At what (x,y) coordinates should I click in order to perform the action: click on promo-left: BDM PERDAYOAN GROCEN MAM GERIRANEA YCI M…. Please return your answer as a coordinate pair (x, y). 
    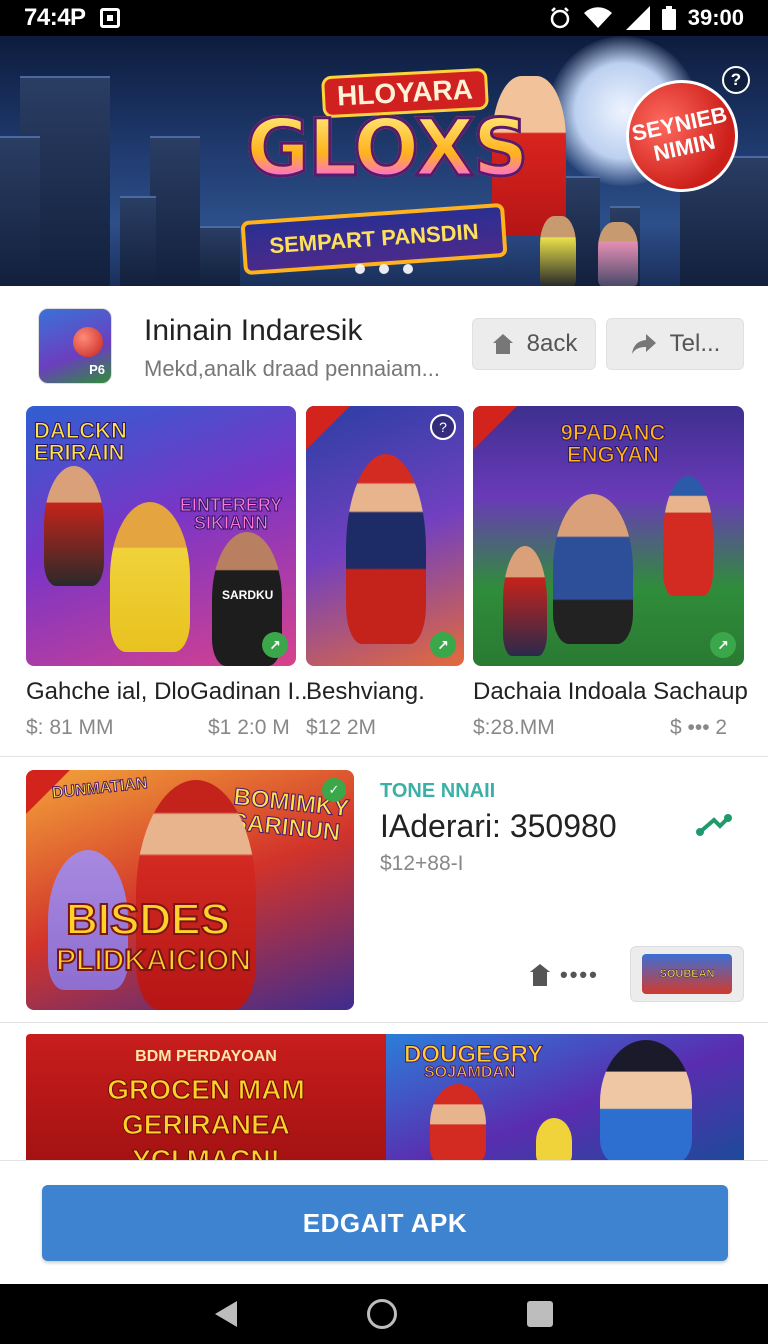
    Looking at the image, I should click on (206, 1097).